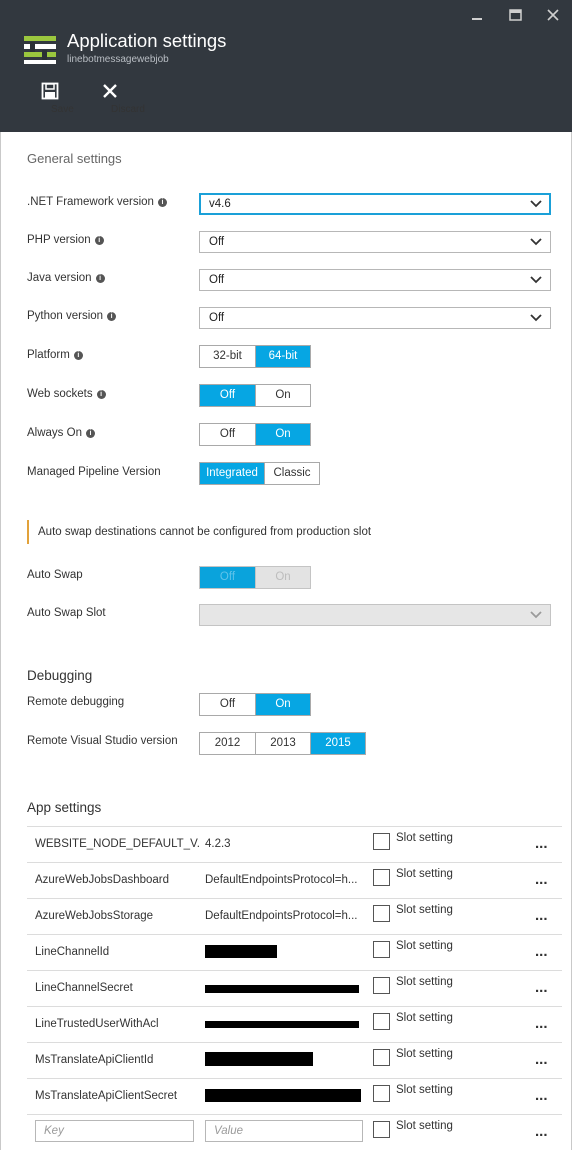 This screenshot has width=572, height=1150. Describe the element at coordinates (286, 844) in the screenshot. I see `setting-value: 4.2.3` at that location.